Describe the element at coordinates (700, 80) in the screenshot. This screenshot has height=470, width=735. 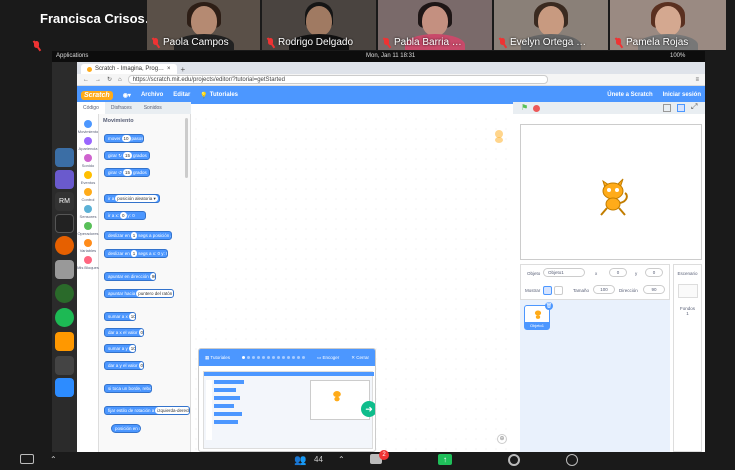
I see `browser-menu-icon: ≡` at that location.